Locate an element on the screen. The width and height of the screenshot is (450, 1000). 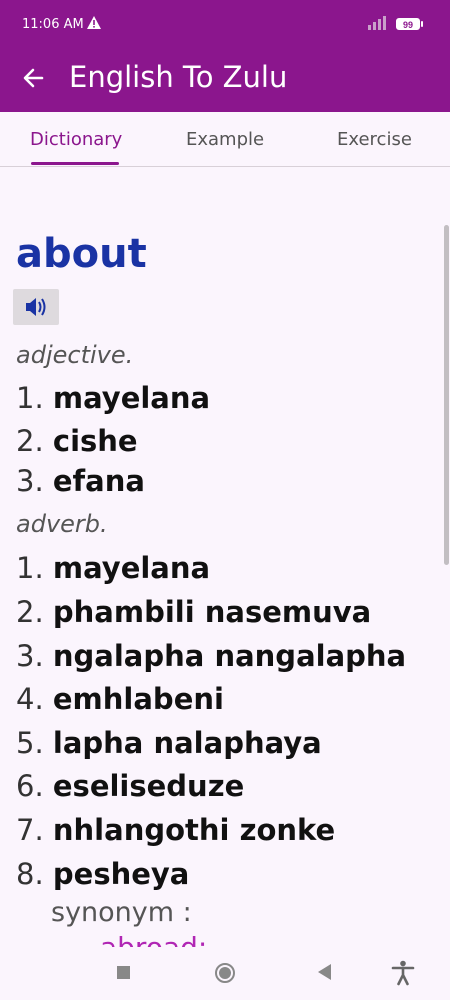
list-item: 3. efana is located at coordinates (80, 481).